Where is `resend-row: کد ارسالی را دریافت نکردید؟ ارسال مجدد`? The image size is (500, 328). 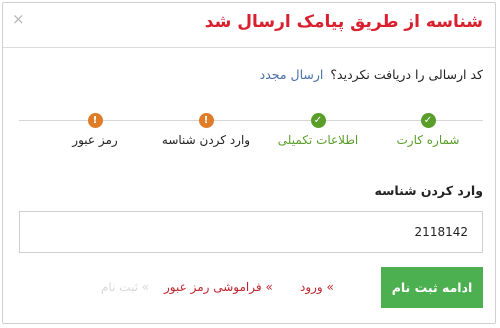
resend-row: کد ارسالی را دریافت نکردید؟ ارسال مجدد is located at coordinates (371, 74).